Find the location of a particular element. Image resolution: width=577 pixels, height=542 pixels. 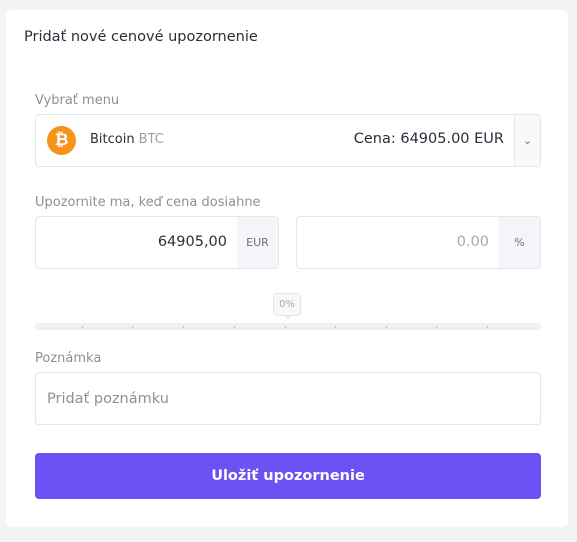

coin-name-text: Bitcoin is located at coordinates (112, 139).